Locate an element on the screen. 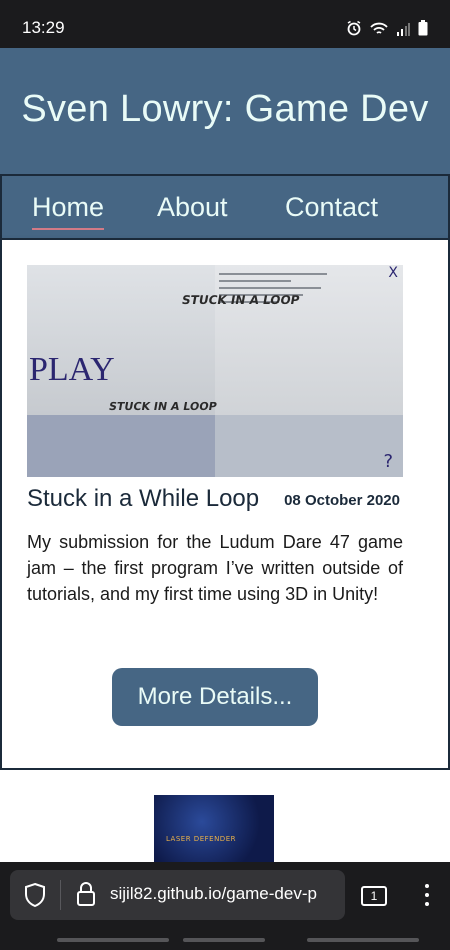  main-nav: Home About Contact is located at coordinates (225, 206).